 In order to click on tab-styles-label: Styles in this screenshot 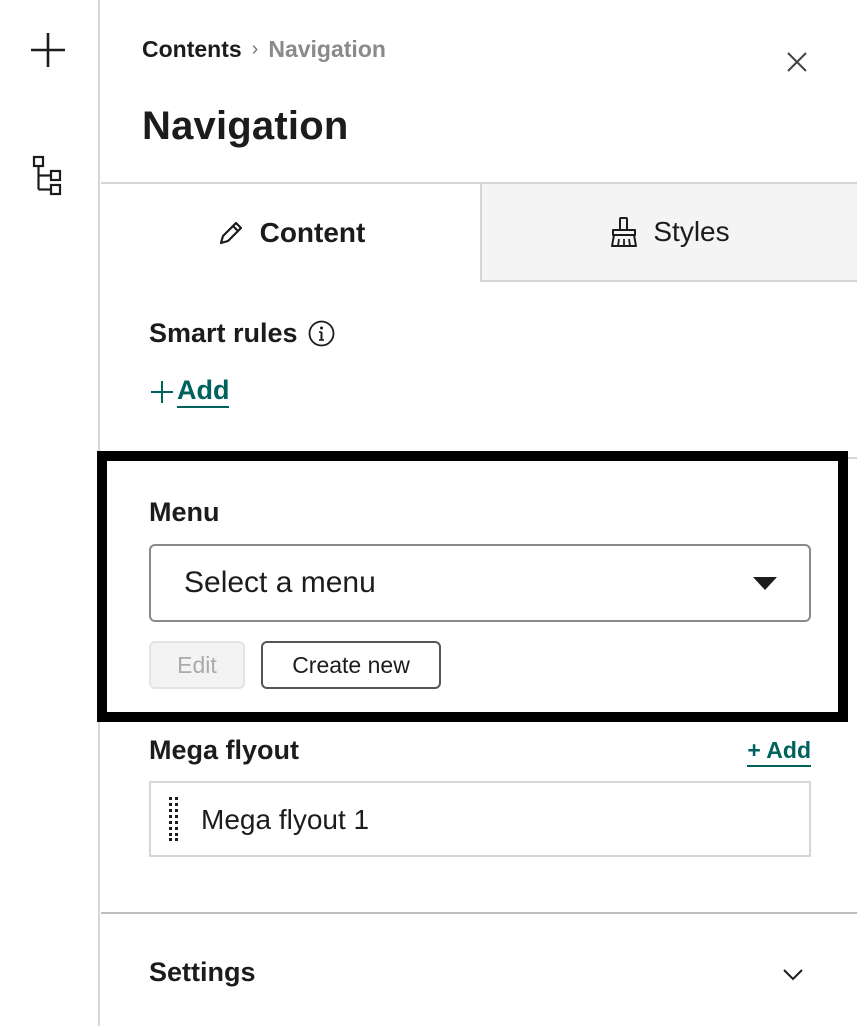, I will do `click(691, 231)`.